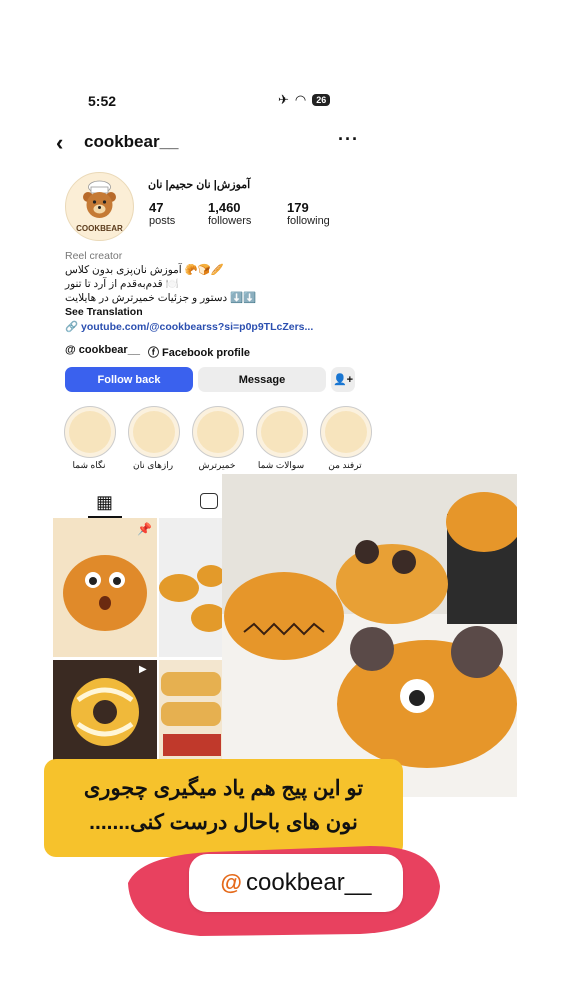 This screenshot has height=1000, width=563. Describe the element at coordinates (230, 221) in the screenshot. I see `stat-followers-label: followers` at that location.